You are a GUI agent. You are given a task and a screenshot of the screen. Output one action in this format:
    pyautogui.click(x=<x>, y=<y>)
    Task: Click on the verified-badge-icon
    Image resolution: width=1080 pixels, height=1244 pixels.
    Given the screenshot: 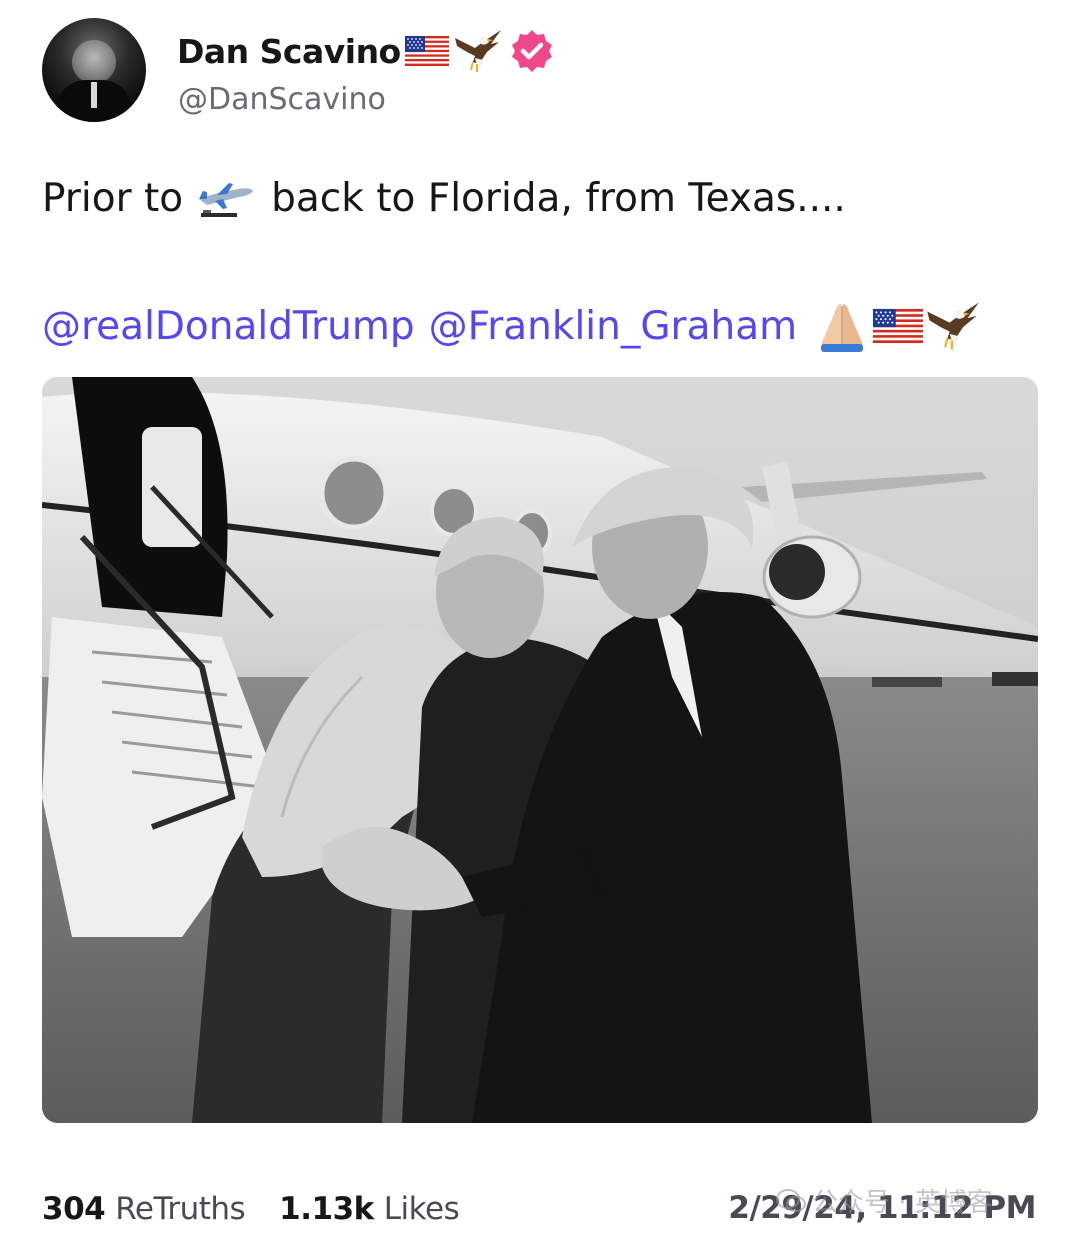 What is the action you would take?
    pyautogui.click(x=531, y=51)
    